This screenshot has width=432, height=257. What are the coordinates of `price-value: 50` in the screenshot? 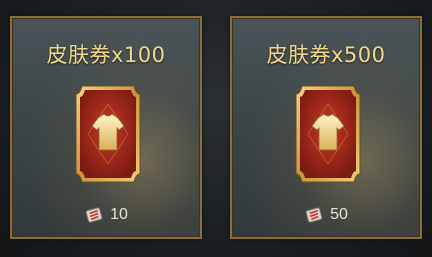 It's located at (339, 214).